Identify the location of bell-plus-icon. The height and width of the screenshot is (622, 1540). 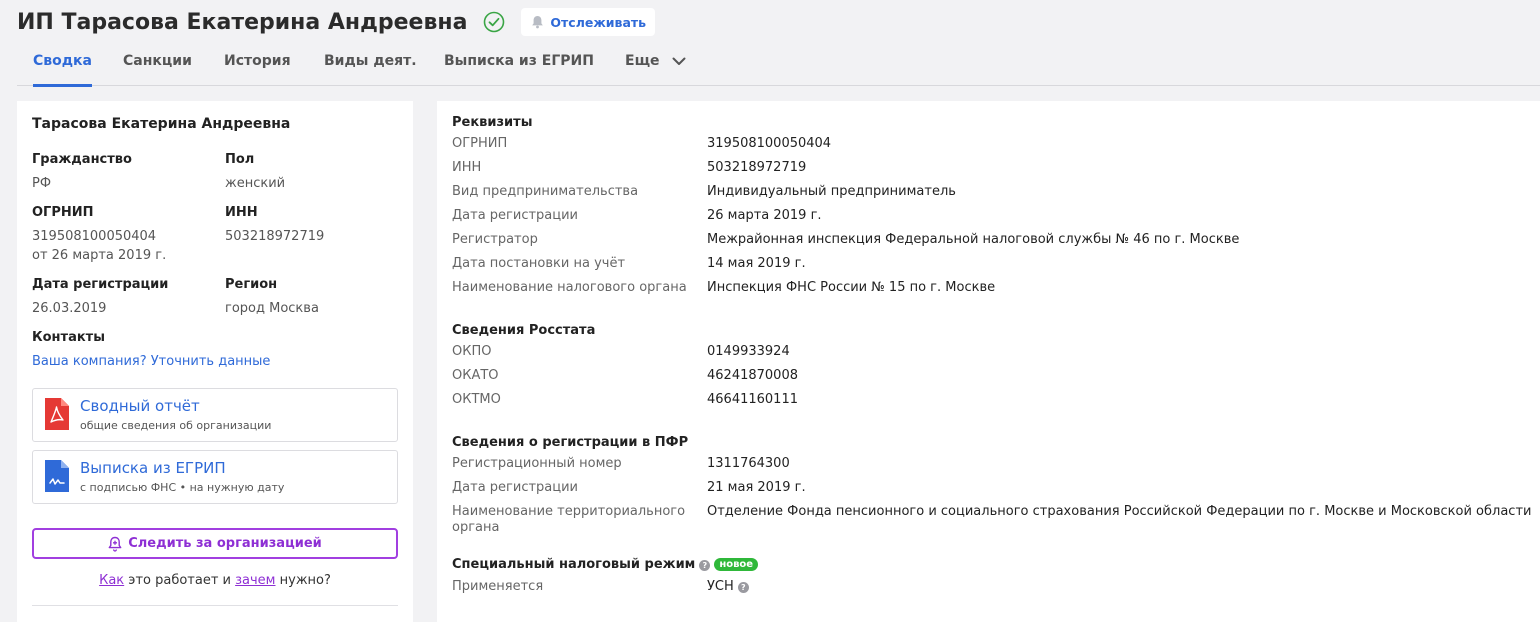
(115, 544).